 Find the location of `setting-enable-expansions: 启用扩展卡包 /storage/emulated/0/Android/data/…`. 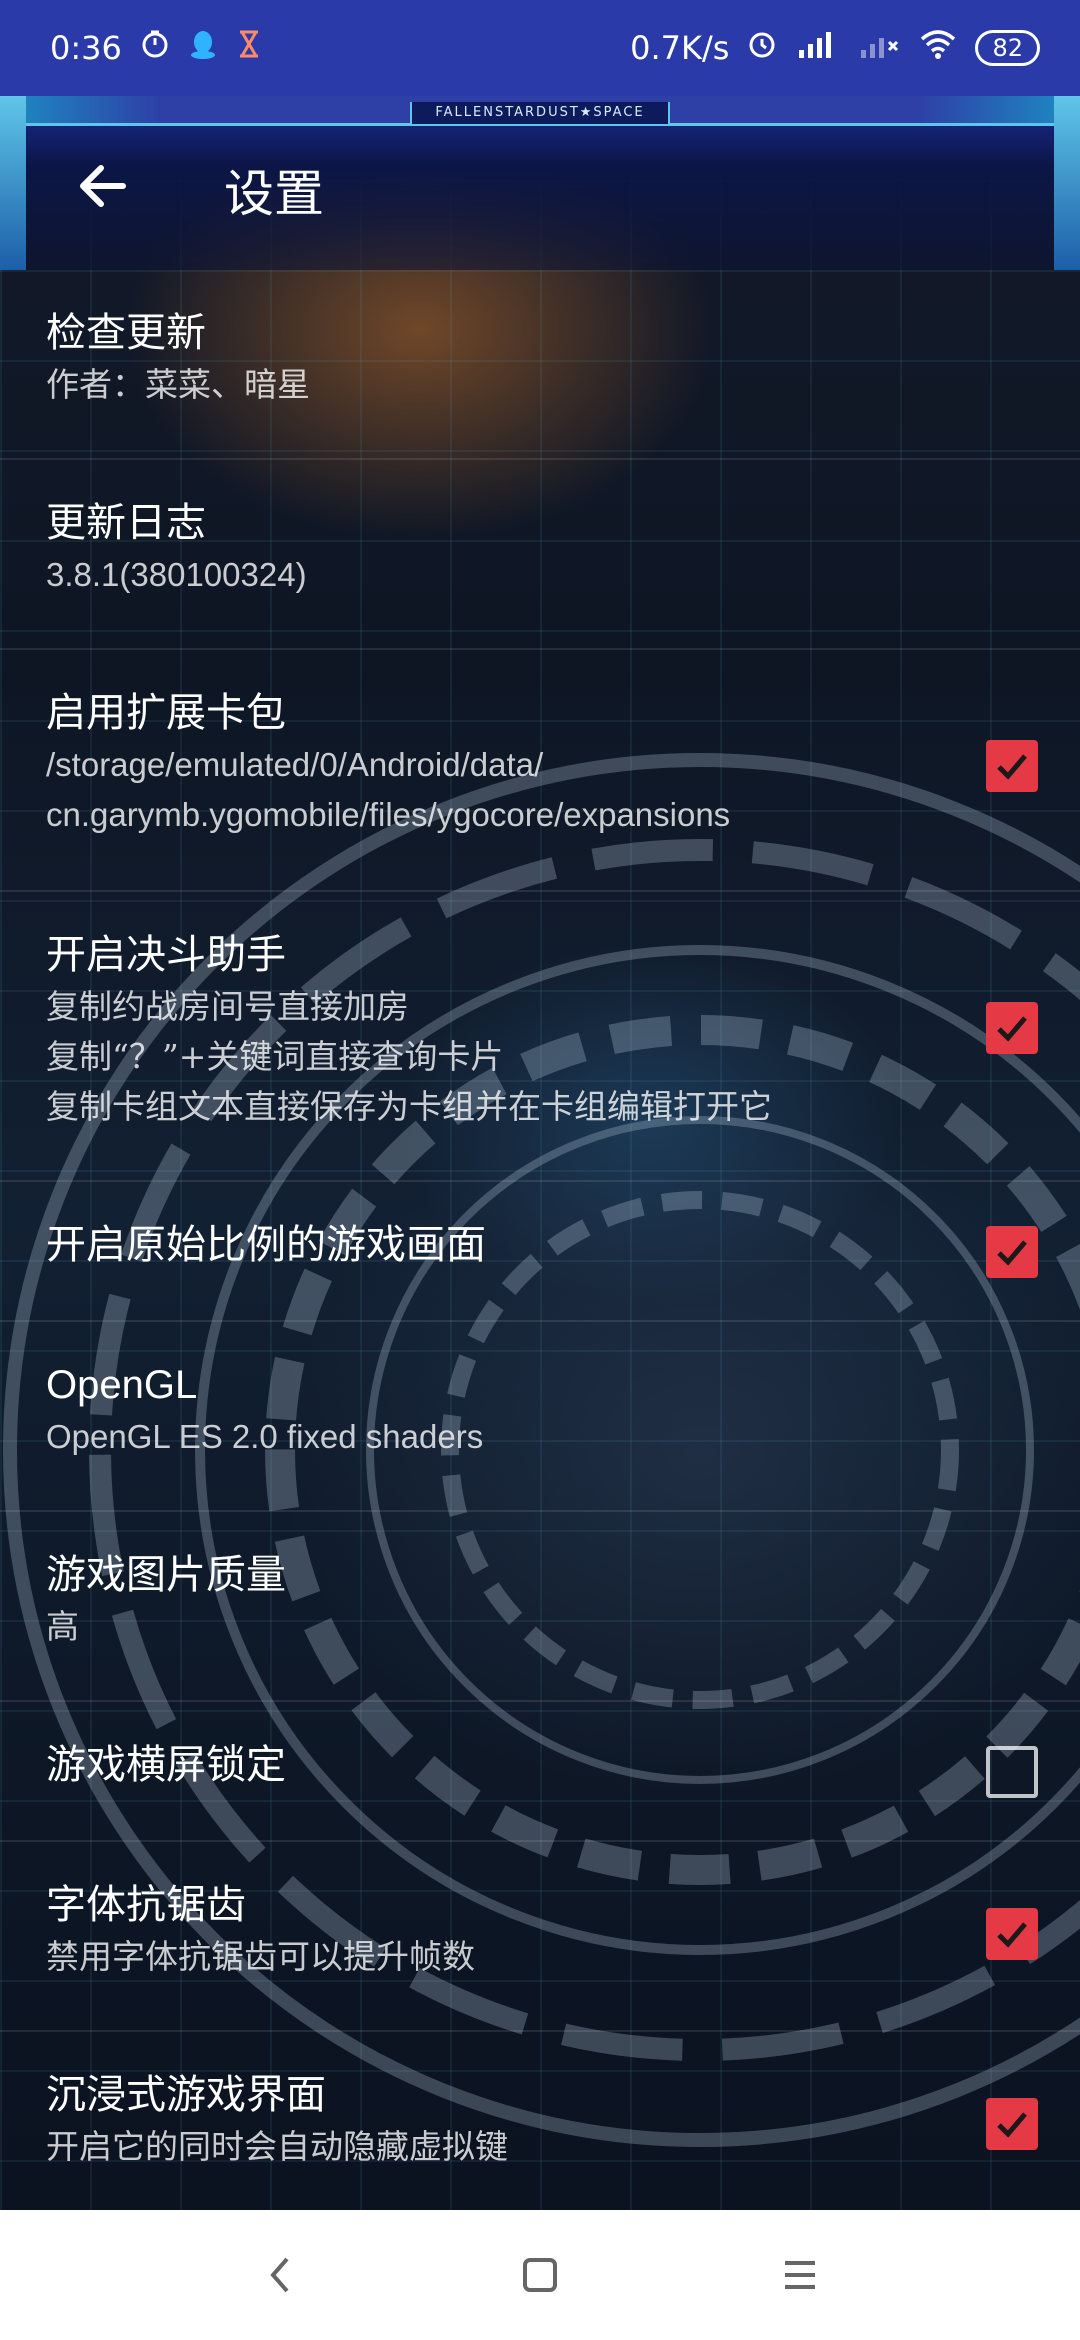

setting-enable-expansions: 启用扩展卡包 /storage/emulated/0/Android/data/… is located at coordinates (540, 771).